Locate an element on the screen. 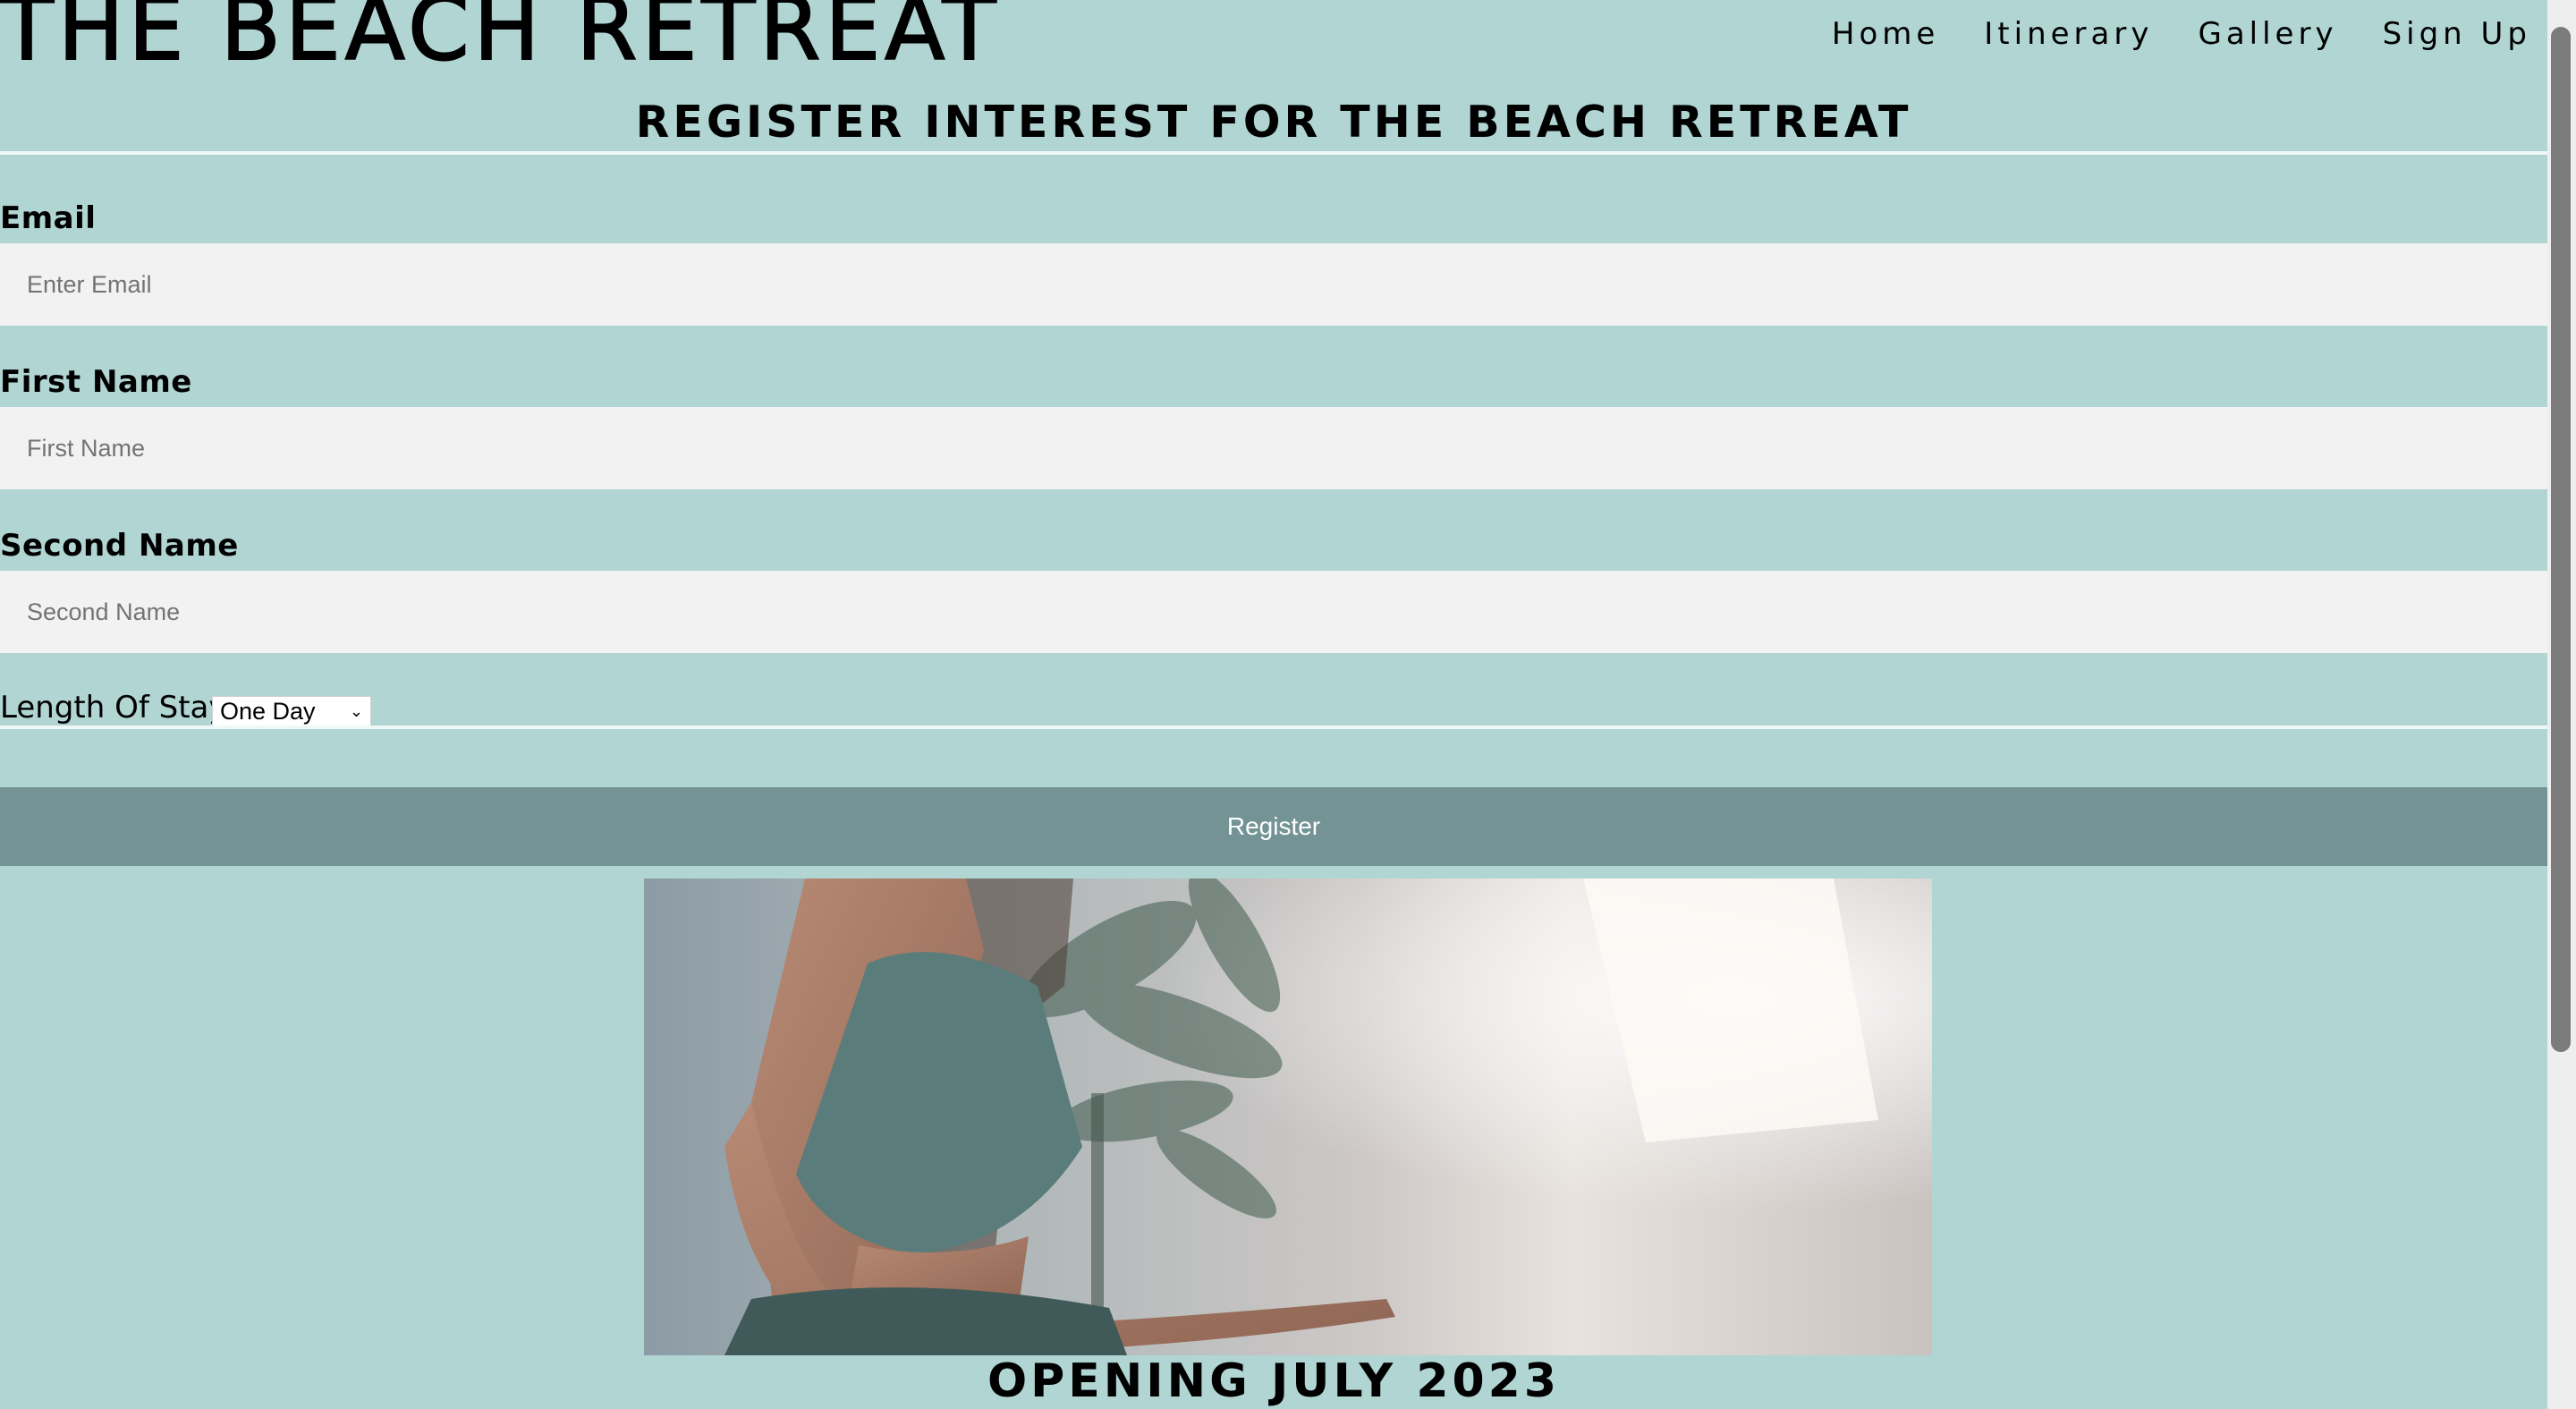  chevron-down-icon: ⌄ is located at coordinates (356, 710).